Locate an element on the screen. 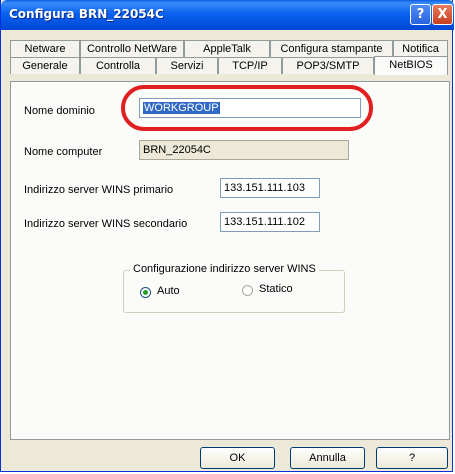  wins-primary-field: 133.151.111.103 is located at coordinates (270, 188).